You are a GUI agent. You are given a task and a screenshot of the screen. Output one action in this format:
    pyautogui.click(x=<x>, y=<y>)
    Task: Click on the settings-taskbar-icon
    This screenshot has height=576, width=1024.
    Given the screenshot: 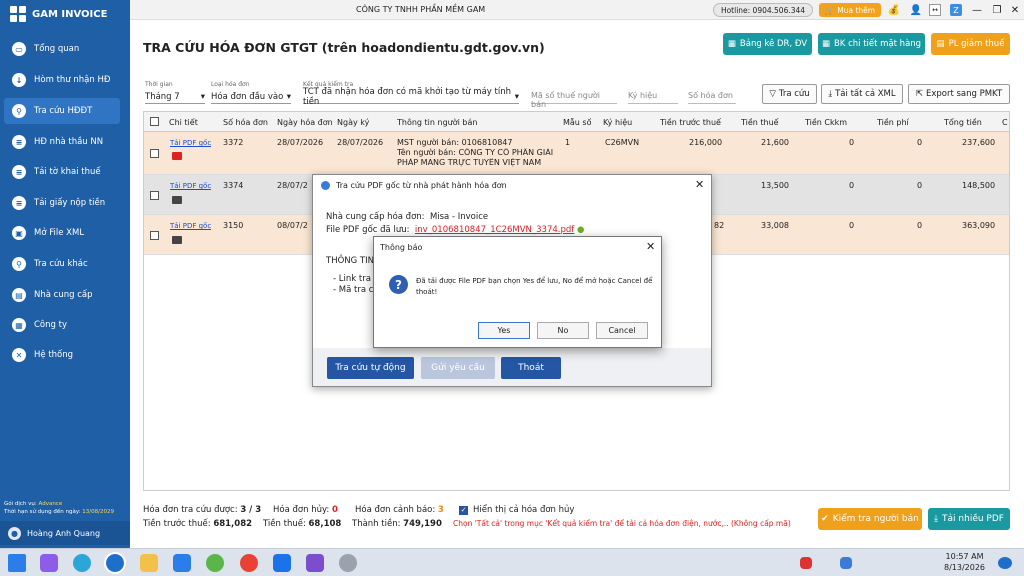 What is the action you would take?
    pyautogui.click(x=348, y=563)
    